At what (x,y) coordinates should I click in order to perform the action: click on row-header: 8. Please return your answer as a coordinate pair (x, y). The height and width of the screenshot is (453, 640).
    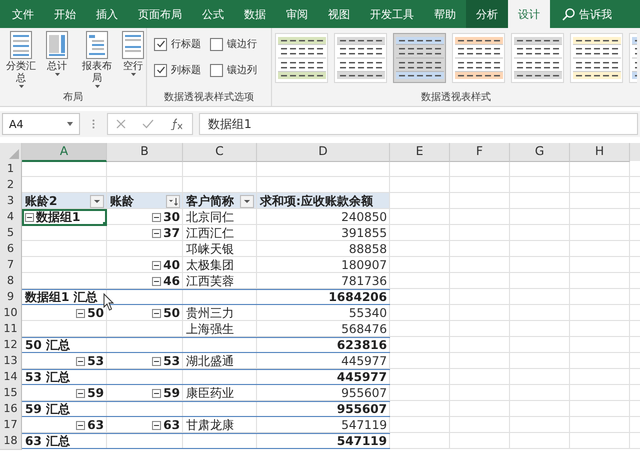
    Looking at the image, I should click on (11, 281).